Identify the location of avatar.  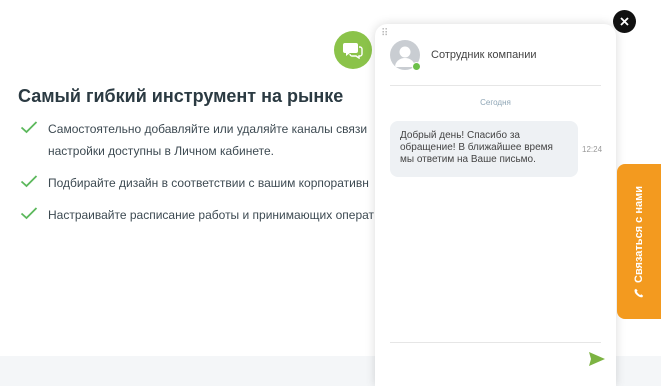
(405, 55).